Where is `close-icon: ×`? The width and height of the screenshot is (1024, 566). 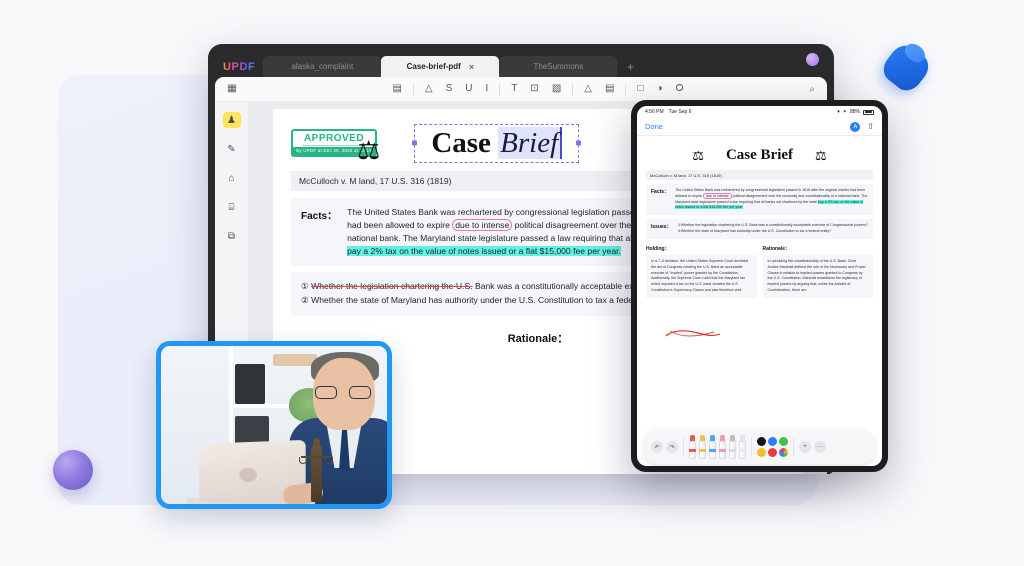
close-icon: × is located at coordinates (471, 67).